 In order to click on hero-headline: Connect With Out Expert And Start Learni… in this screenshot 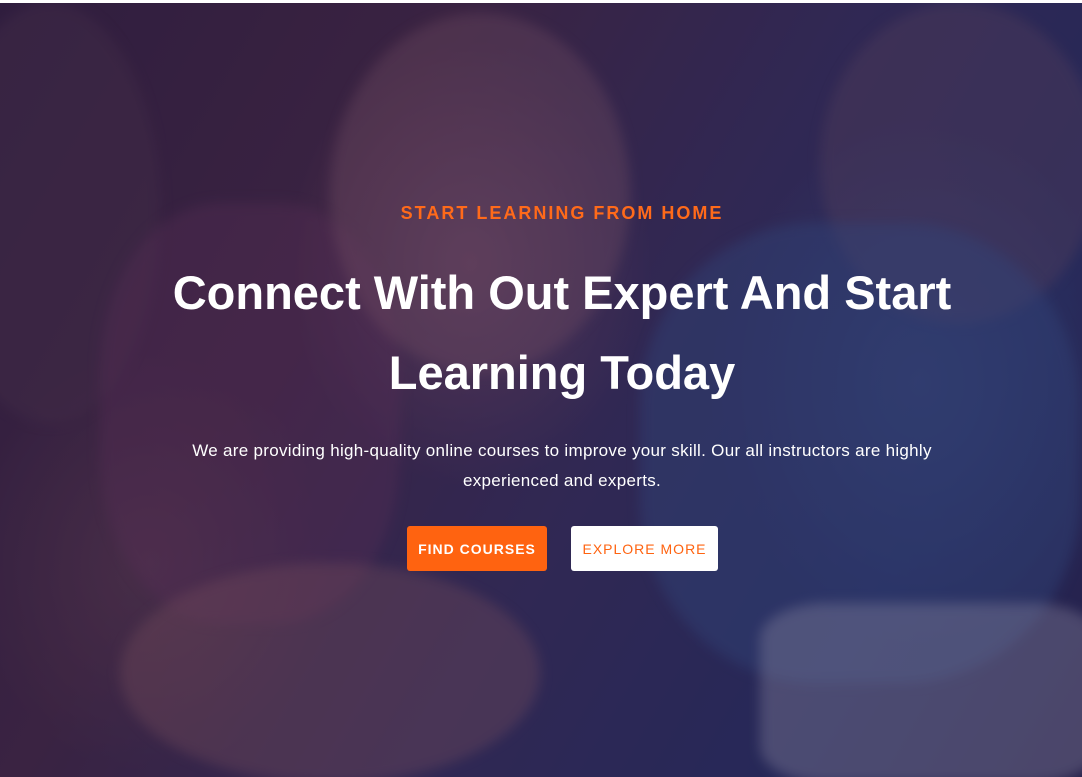, I will do `click(562, 332)`.